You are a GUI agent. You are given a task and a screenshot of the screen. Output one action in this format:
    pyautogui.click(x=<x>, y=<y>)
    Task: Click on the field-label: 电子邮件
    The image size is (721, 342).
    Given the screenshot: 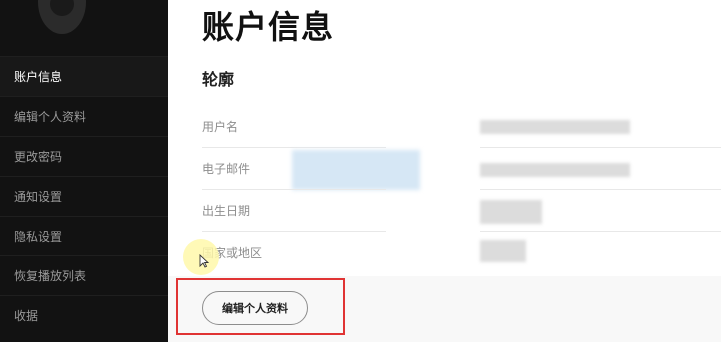 What is the action you would take?
    pyautogui.click(x=226, y=169)
    